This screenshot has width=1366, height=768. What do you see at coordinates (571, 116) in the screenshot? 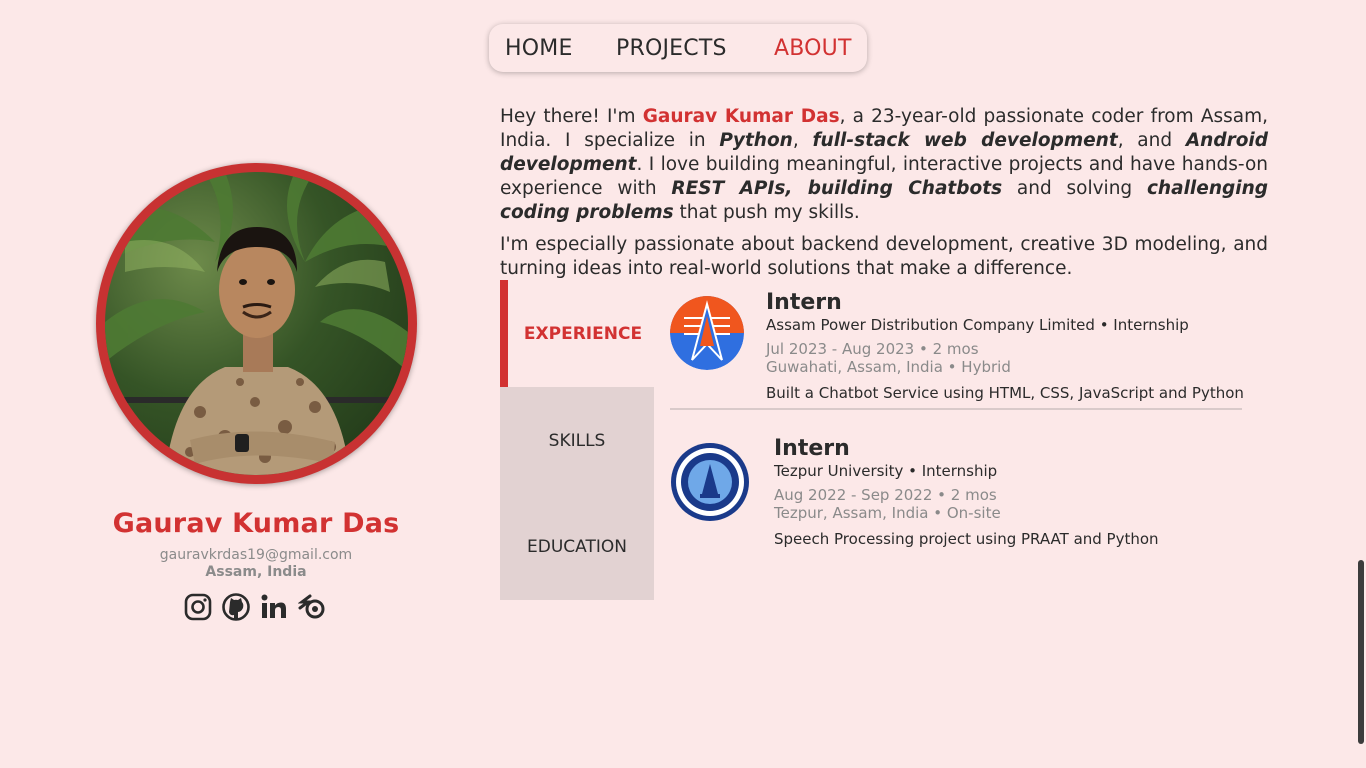
I see `intro-text: Hey there! I'm` at bounding box center [571, 116].